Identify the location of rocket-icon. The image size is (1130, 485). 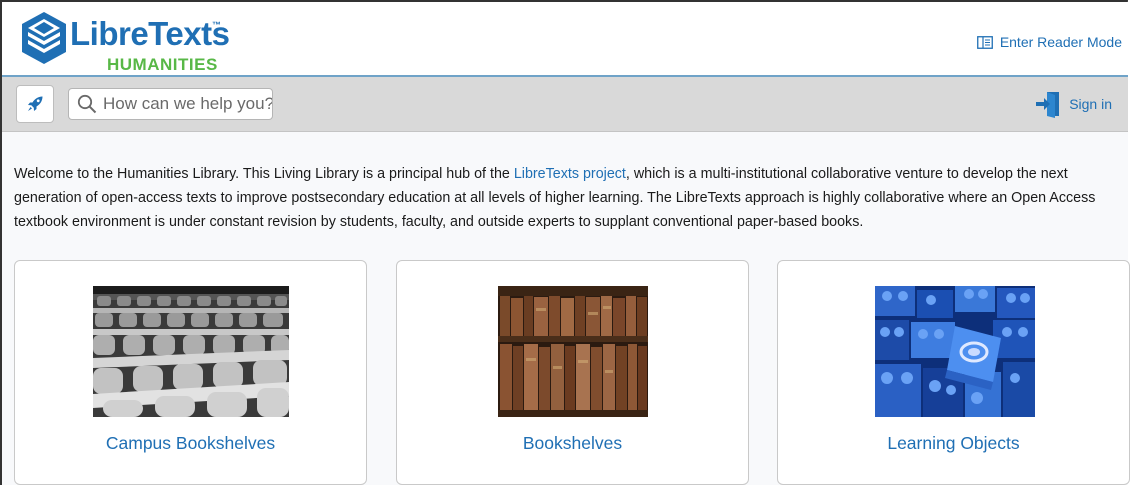
(35, 103).